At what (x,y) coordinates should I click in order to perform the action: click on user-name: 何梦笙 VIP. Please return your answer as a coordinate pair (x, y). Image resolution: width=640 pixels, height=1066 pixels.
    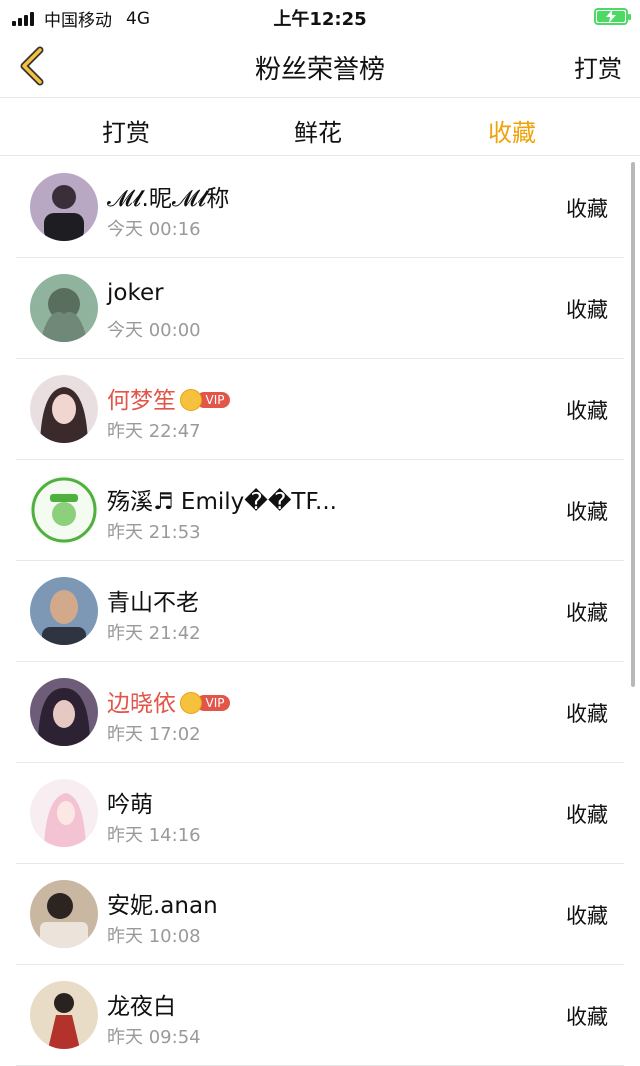
    Looking at the image, I should click on (168, 398).